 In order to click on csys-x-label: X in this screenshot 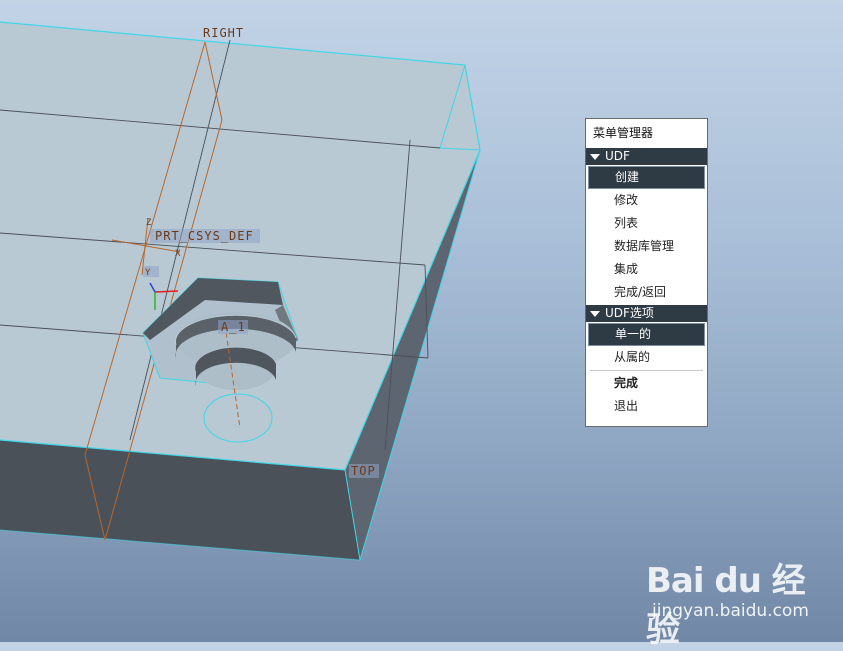, I will do `click(178, 254)`.